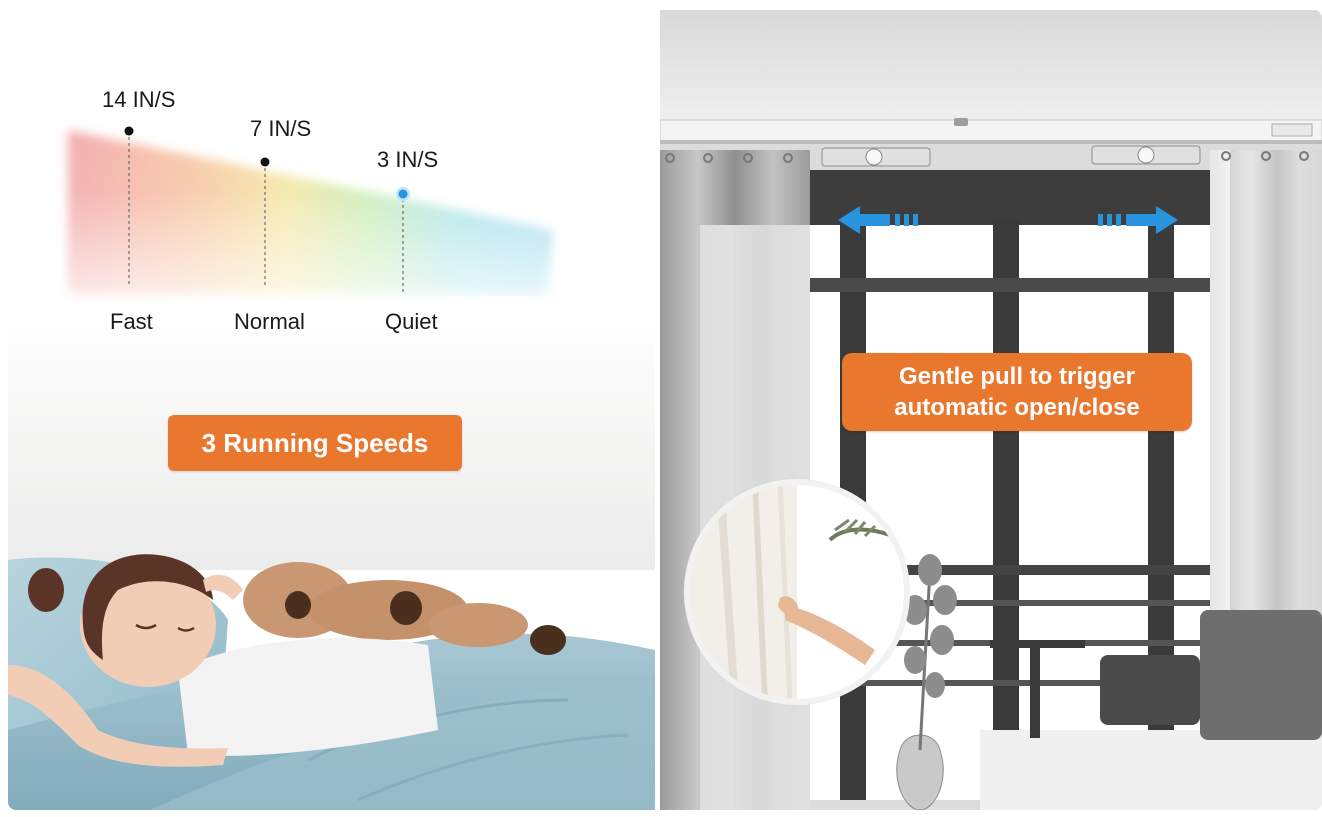  I want to click on fast-speed-value: 14 IN/S, so click(139, 99).